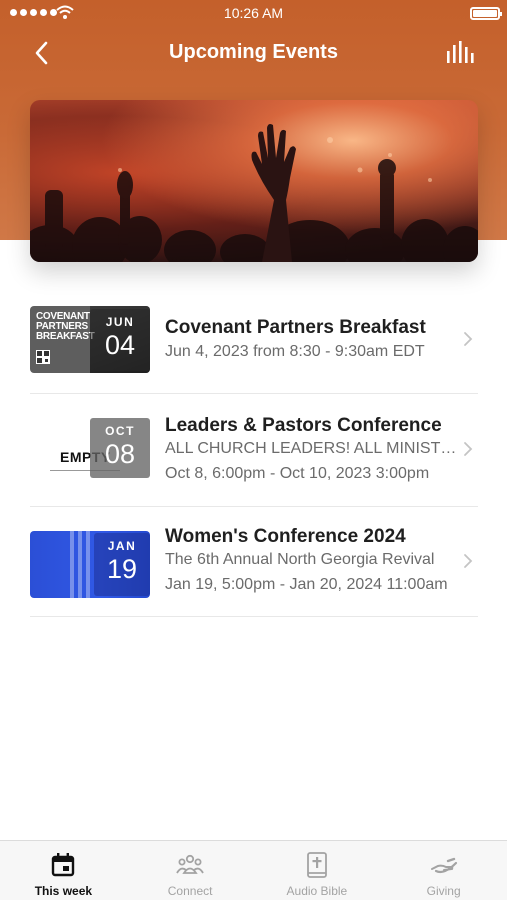  What do you see at coordinates (190, 864) in the screenshot?
I see `people-icon` at bounding box center [190, 864].